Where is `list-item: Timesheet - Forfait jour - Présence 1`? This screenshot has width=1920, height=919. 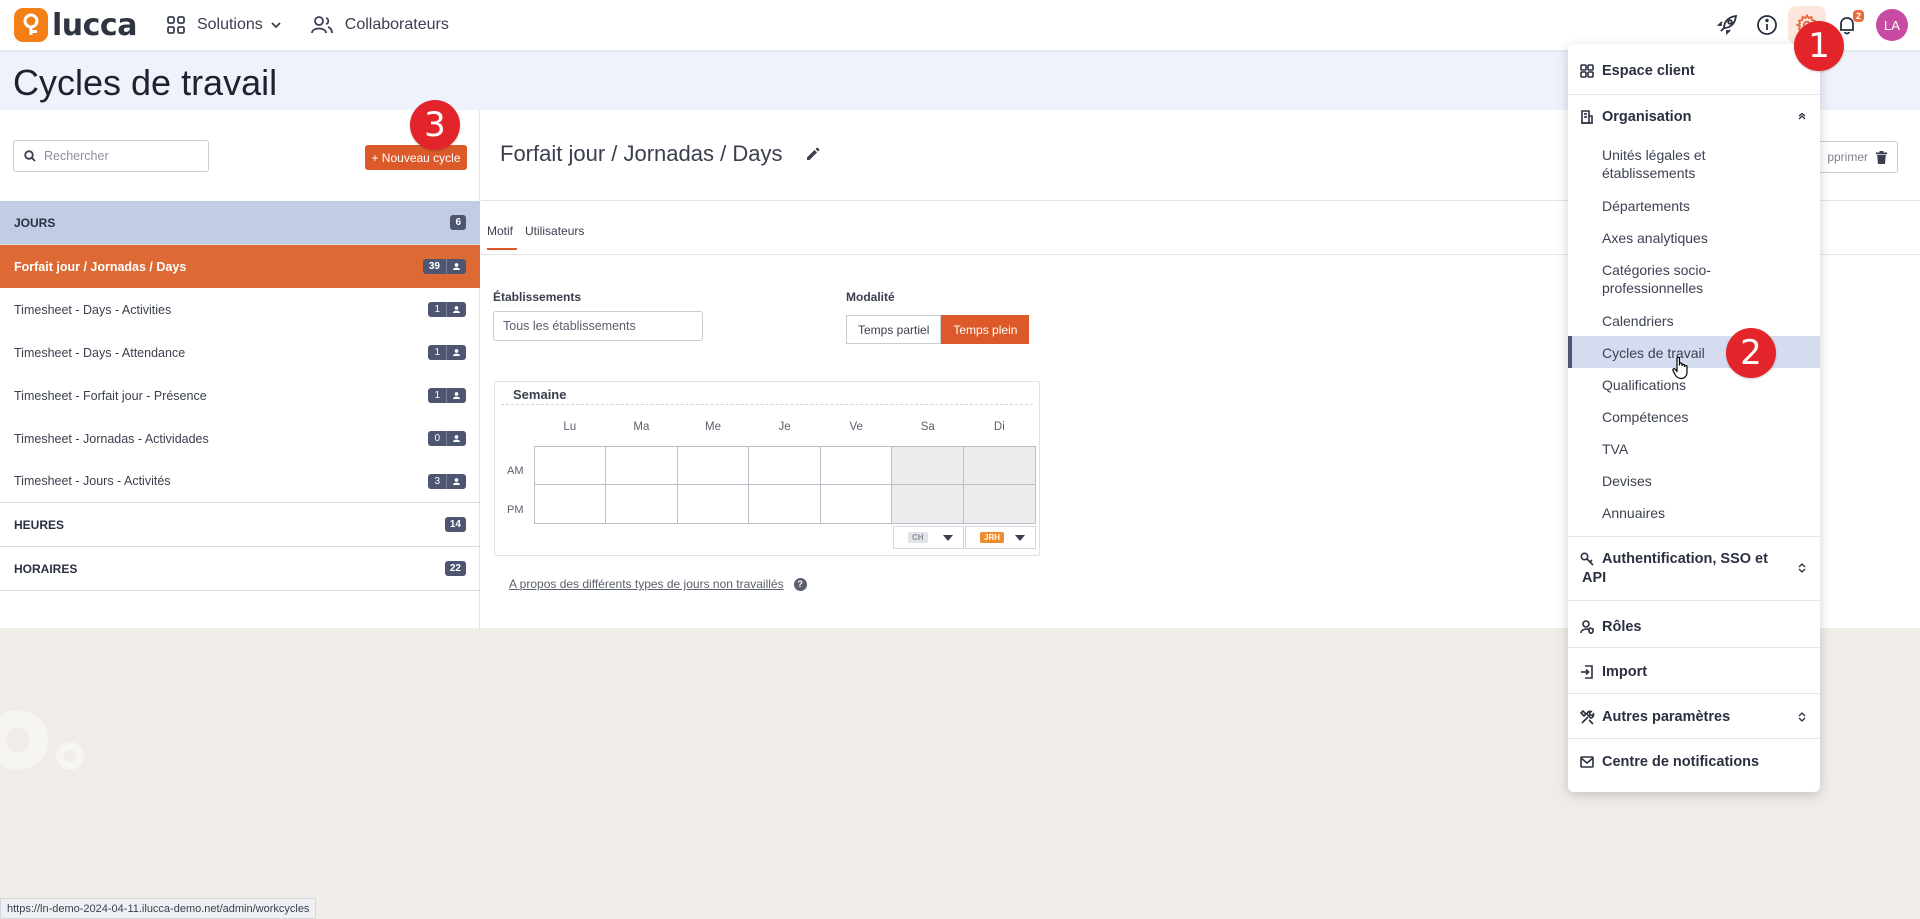 list-item: Timesheet - Forfait jour - Présence 1 is located at coordinates (240, 395).